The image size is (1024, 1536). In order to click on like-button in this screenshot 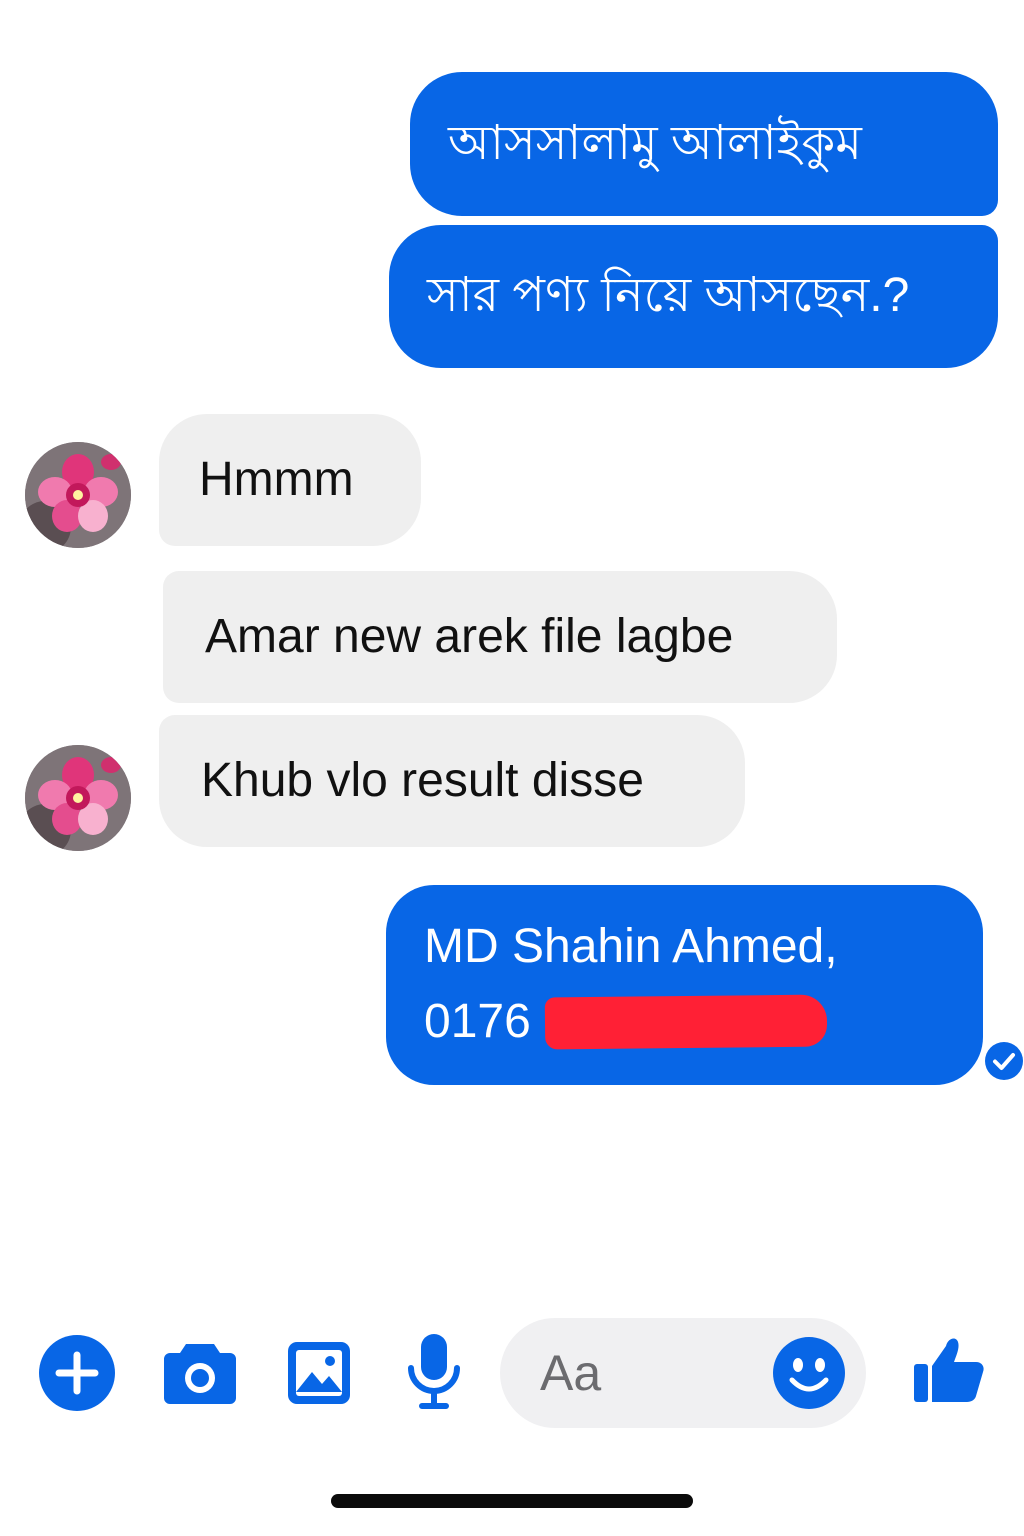, I will do `click(949, 1369)`.